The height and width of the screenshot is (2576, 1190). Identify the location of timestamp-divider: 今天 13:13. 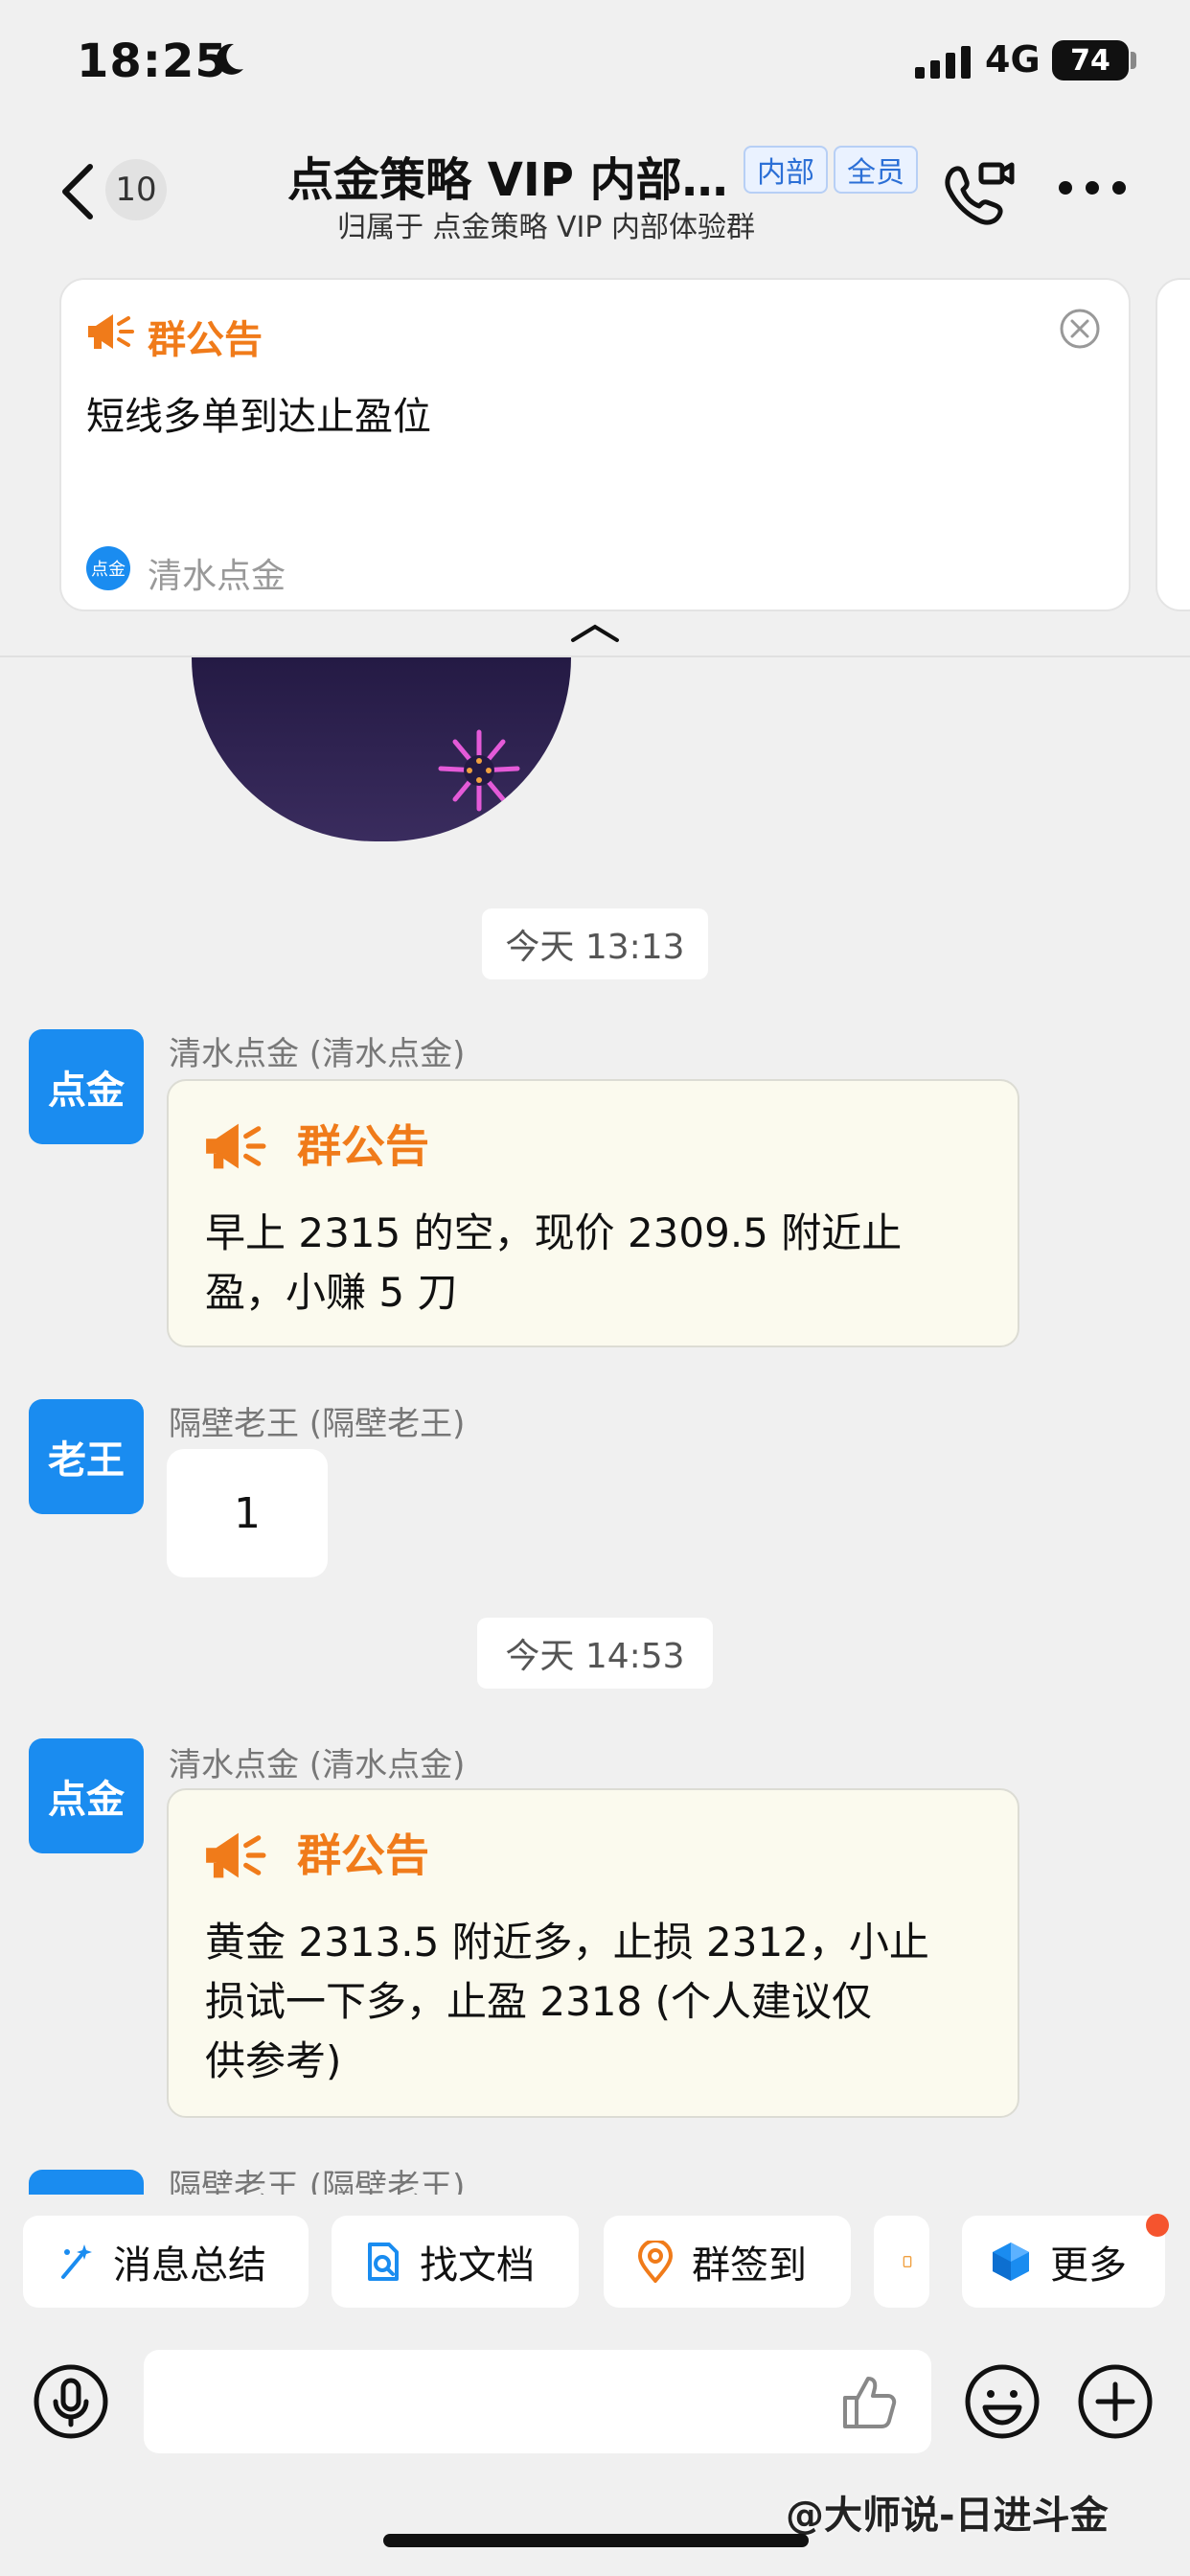
(595, 943).